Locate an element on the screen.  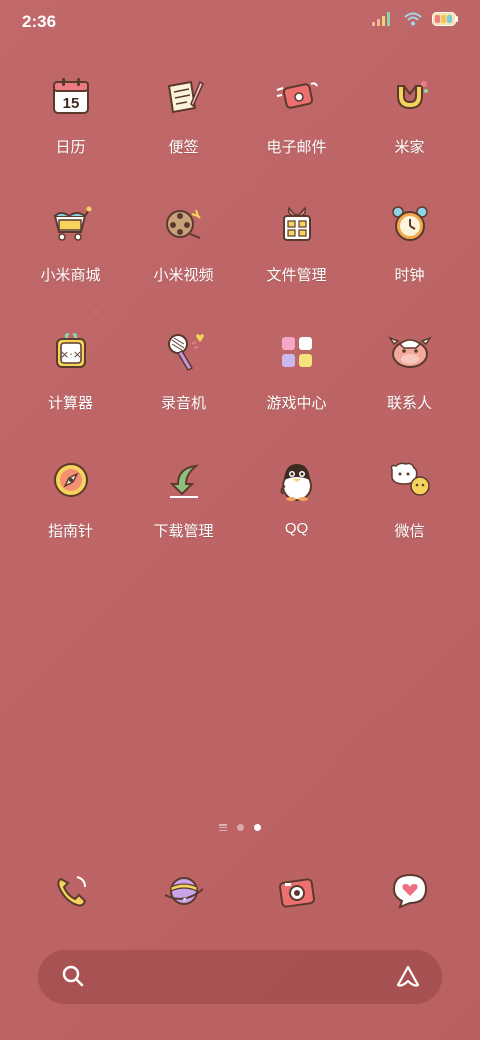
status-bar: 2:36 is located at coordinates (240, 22).